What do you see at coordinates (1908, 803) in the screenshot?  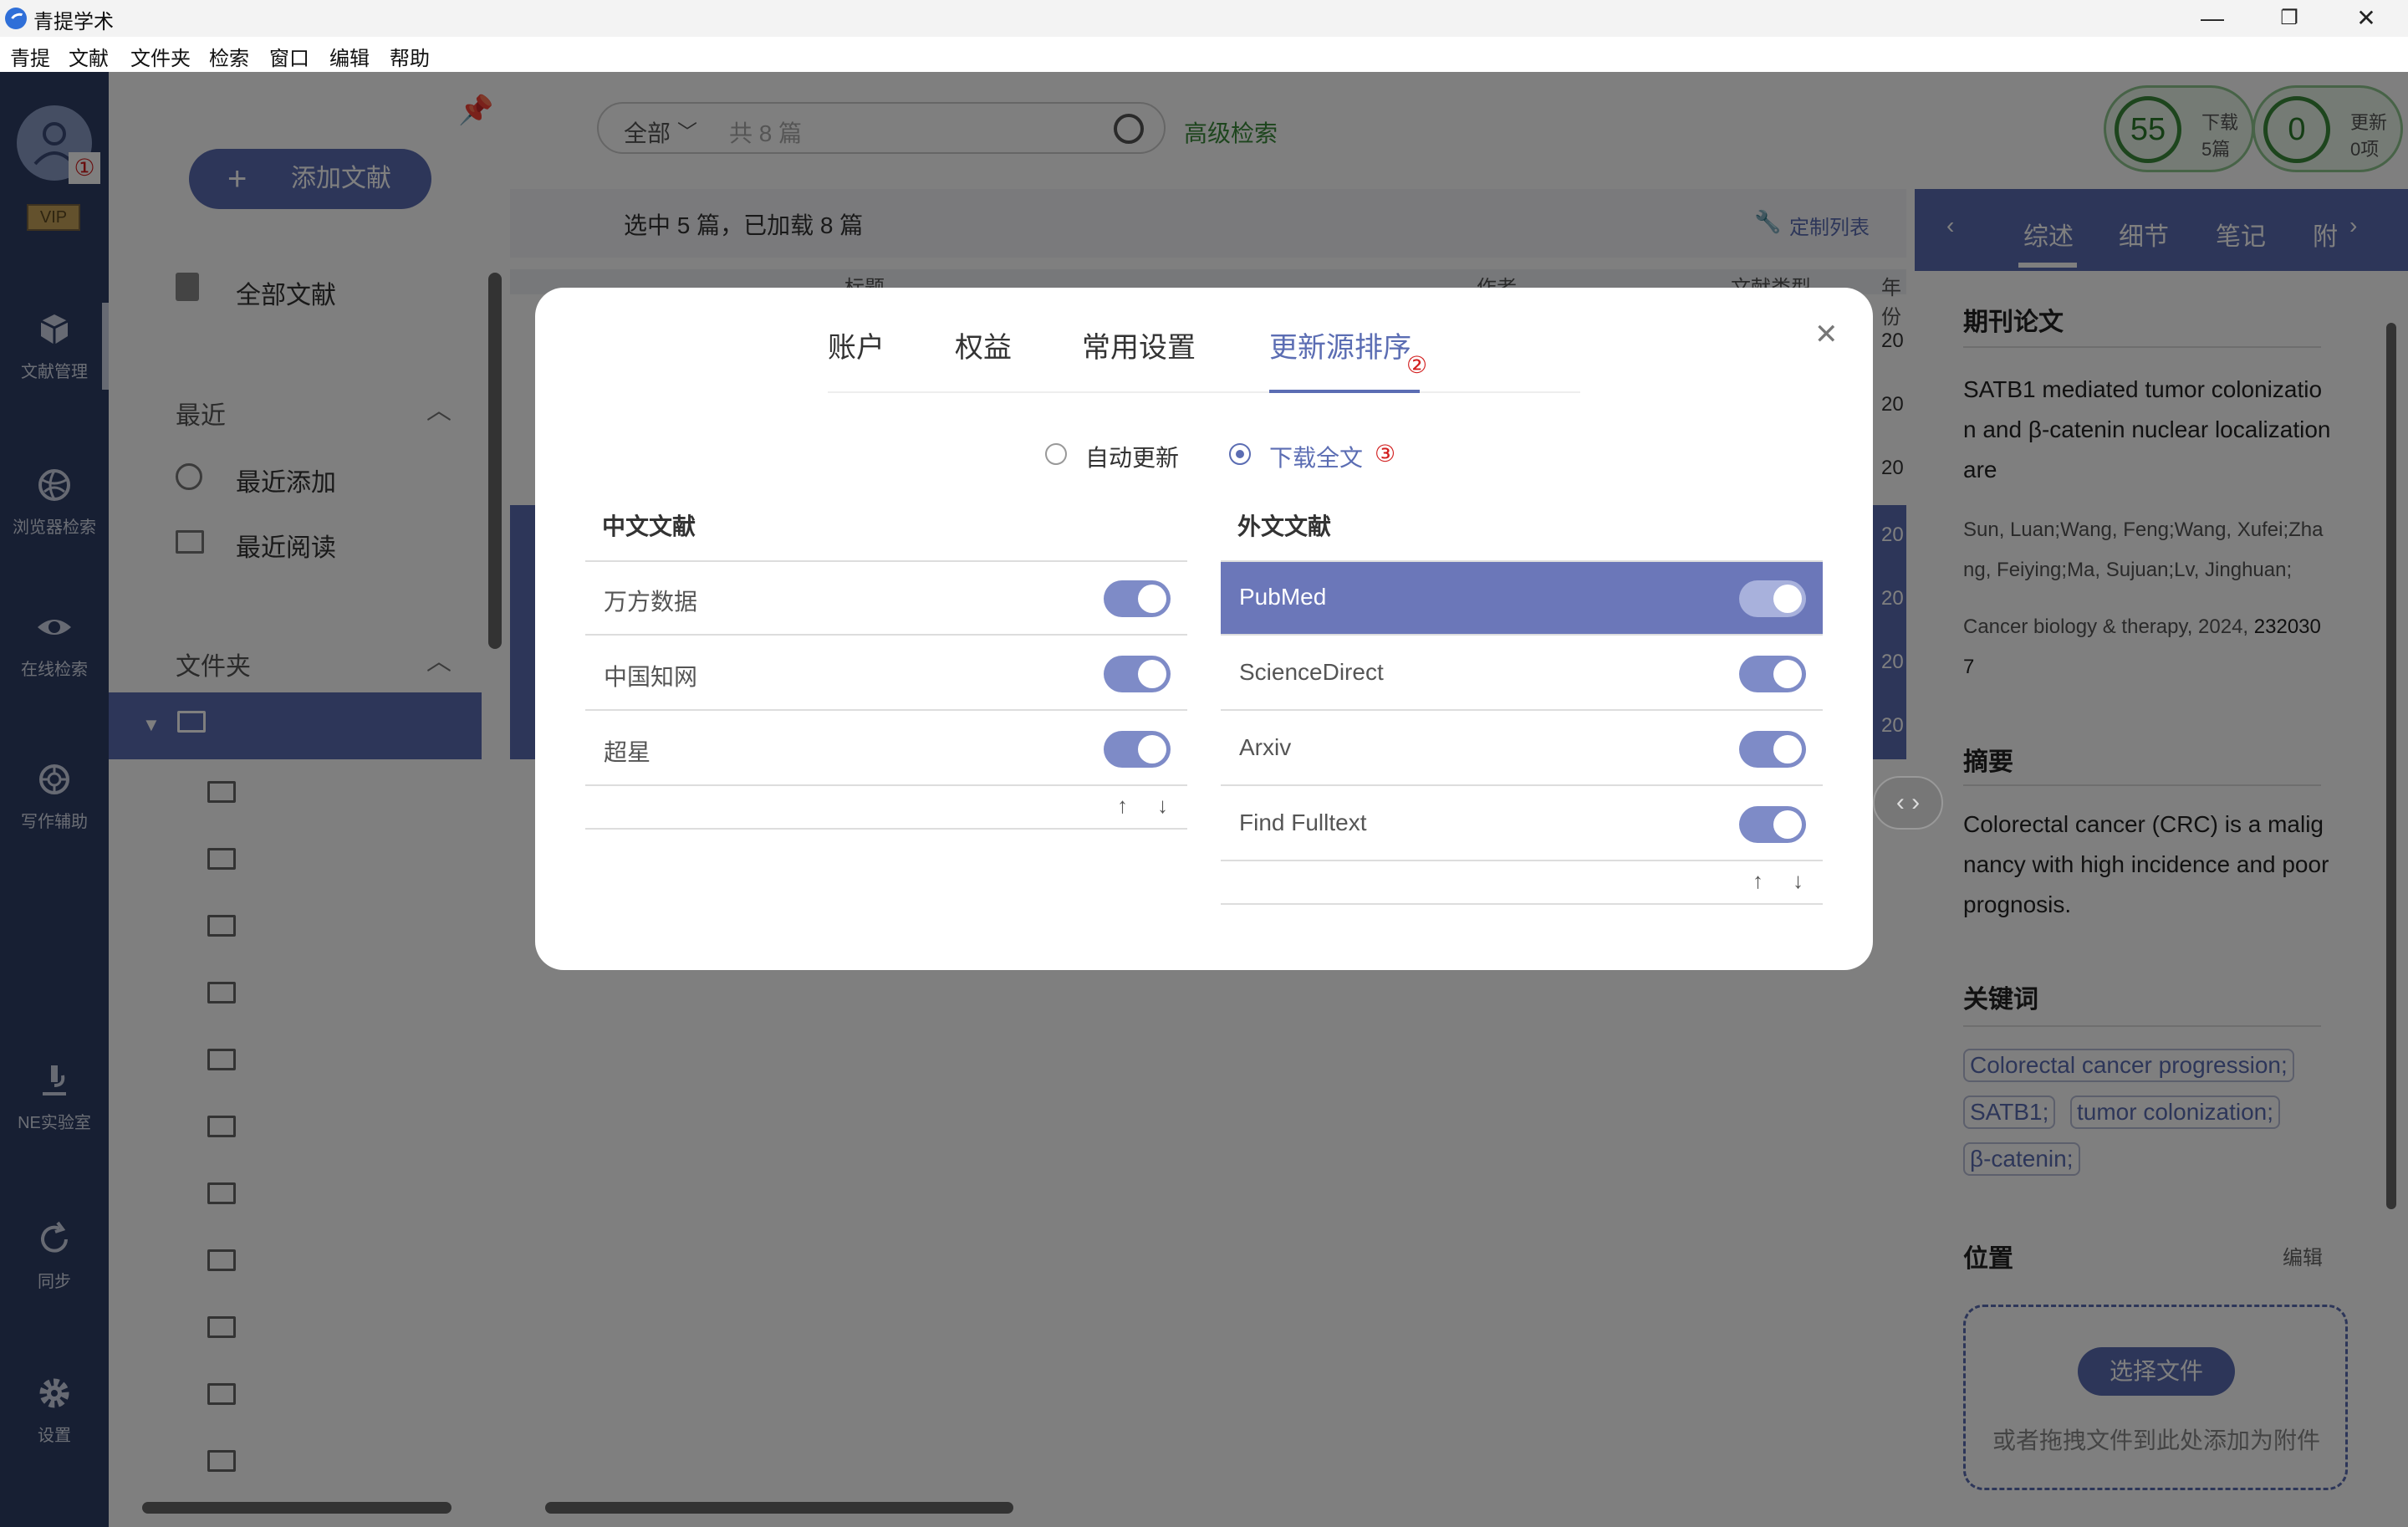 I see `panel-toggle-handle: ‹ ›` at bounding box center [1908, 803].